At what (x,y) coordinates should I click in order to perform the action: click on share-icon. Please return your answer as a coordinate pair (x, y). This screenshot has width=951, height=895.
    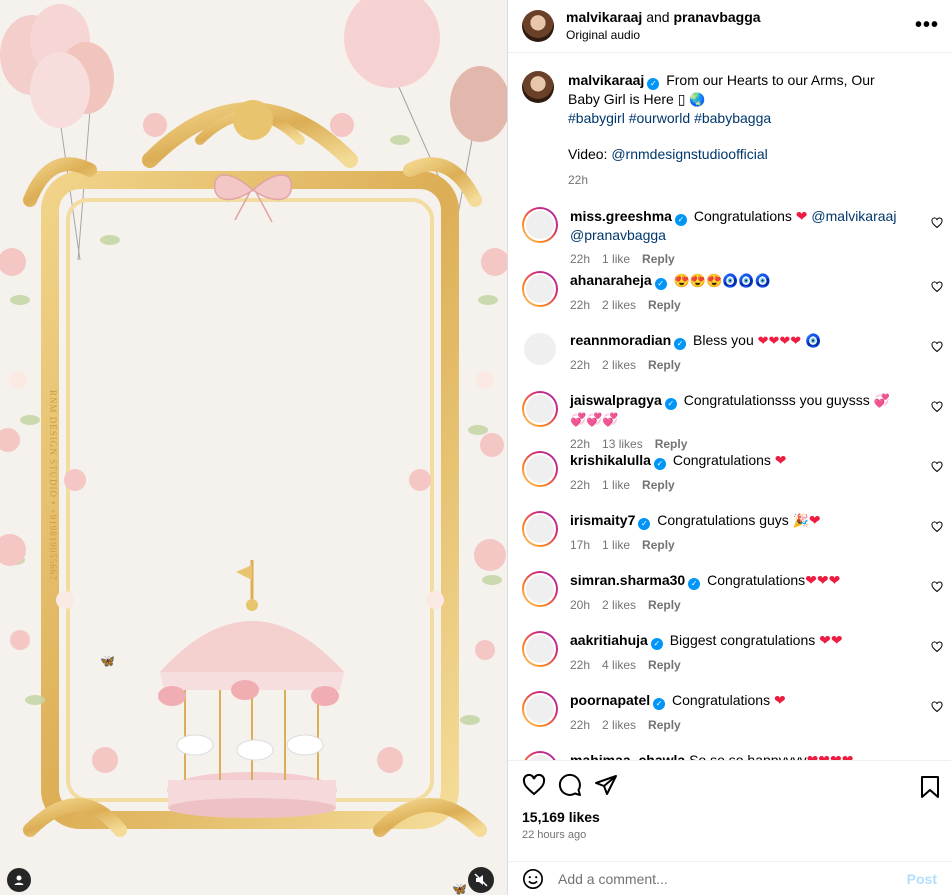
    Looking at the image, I should click on (606, 785).